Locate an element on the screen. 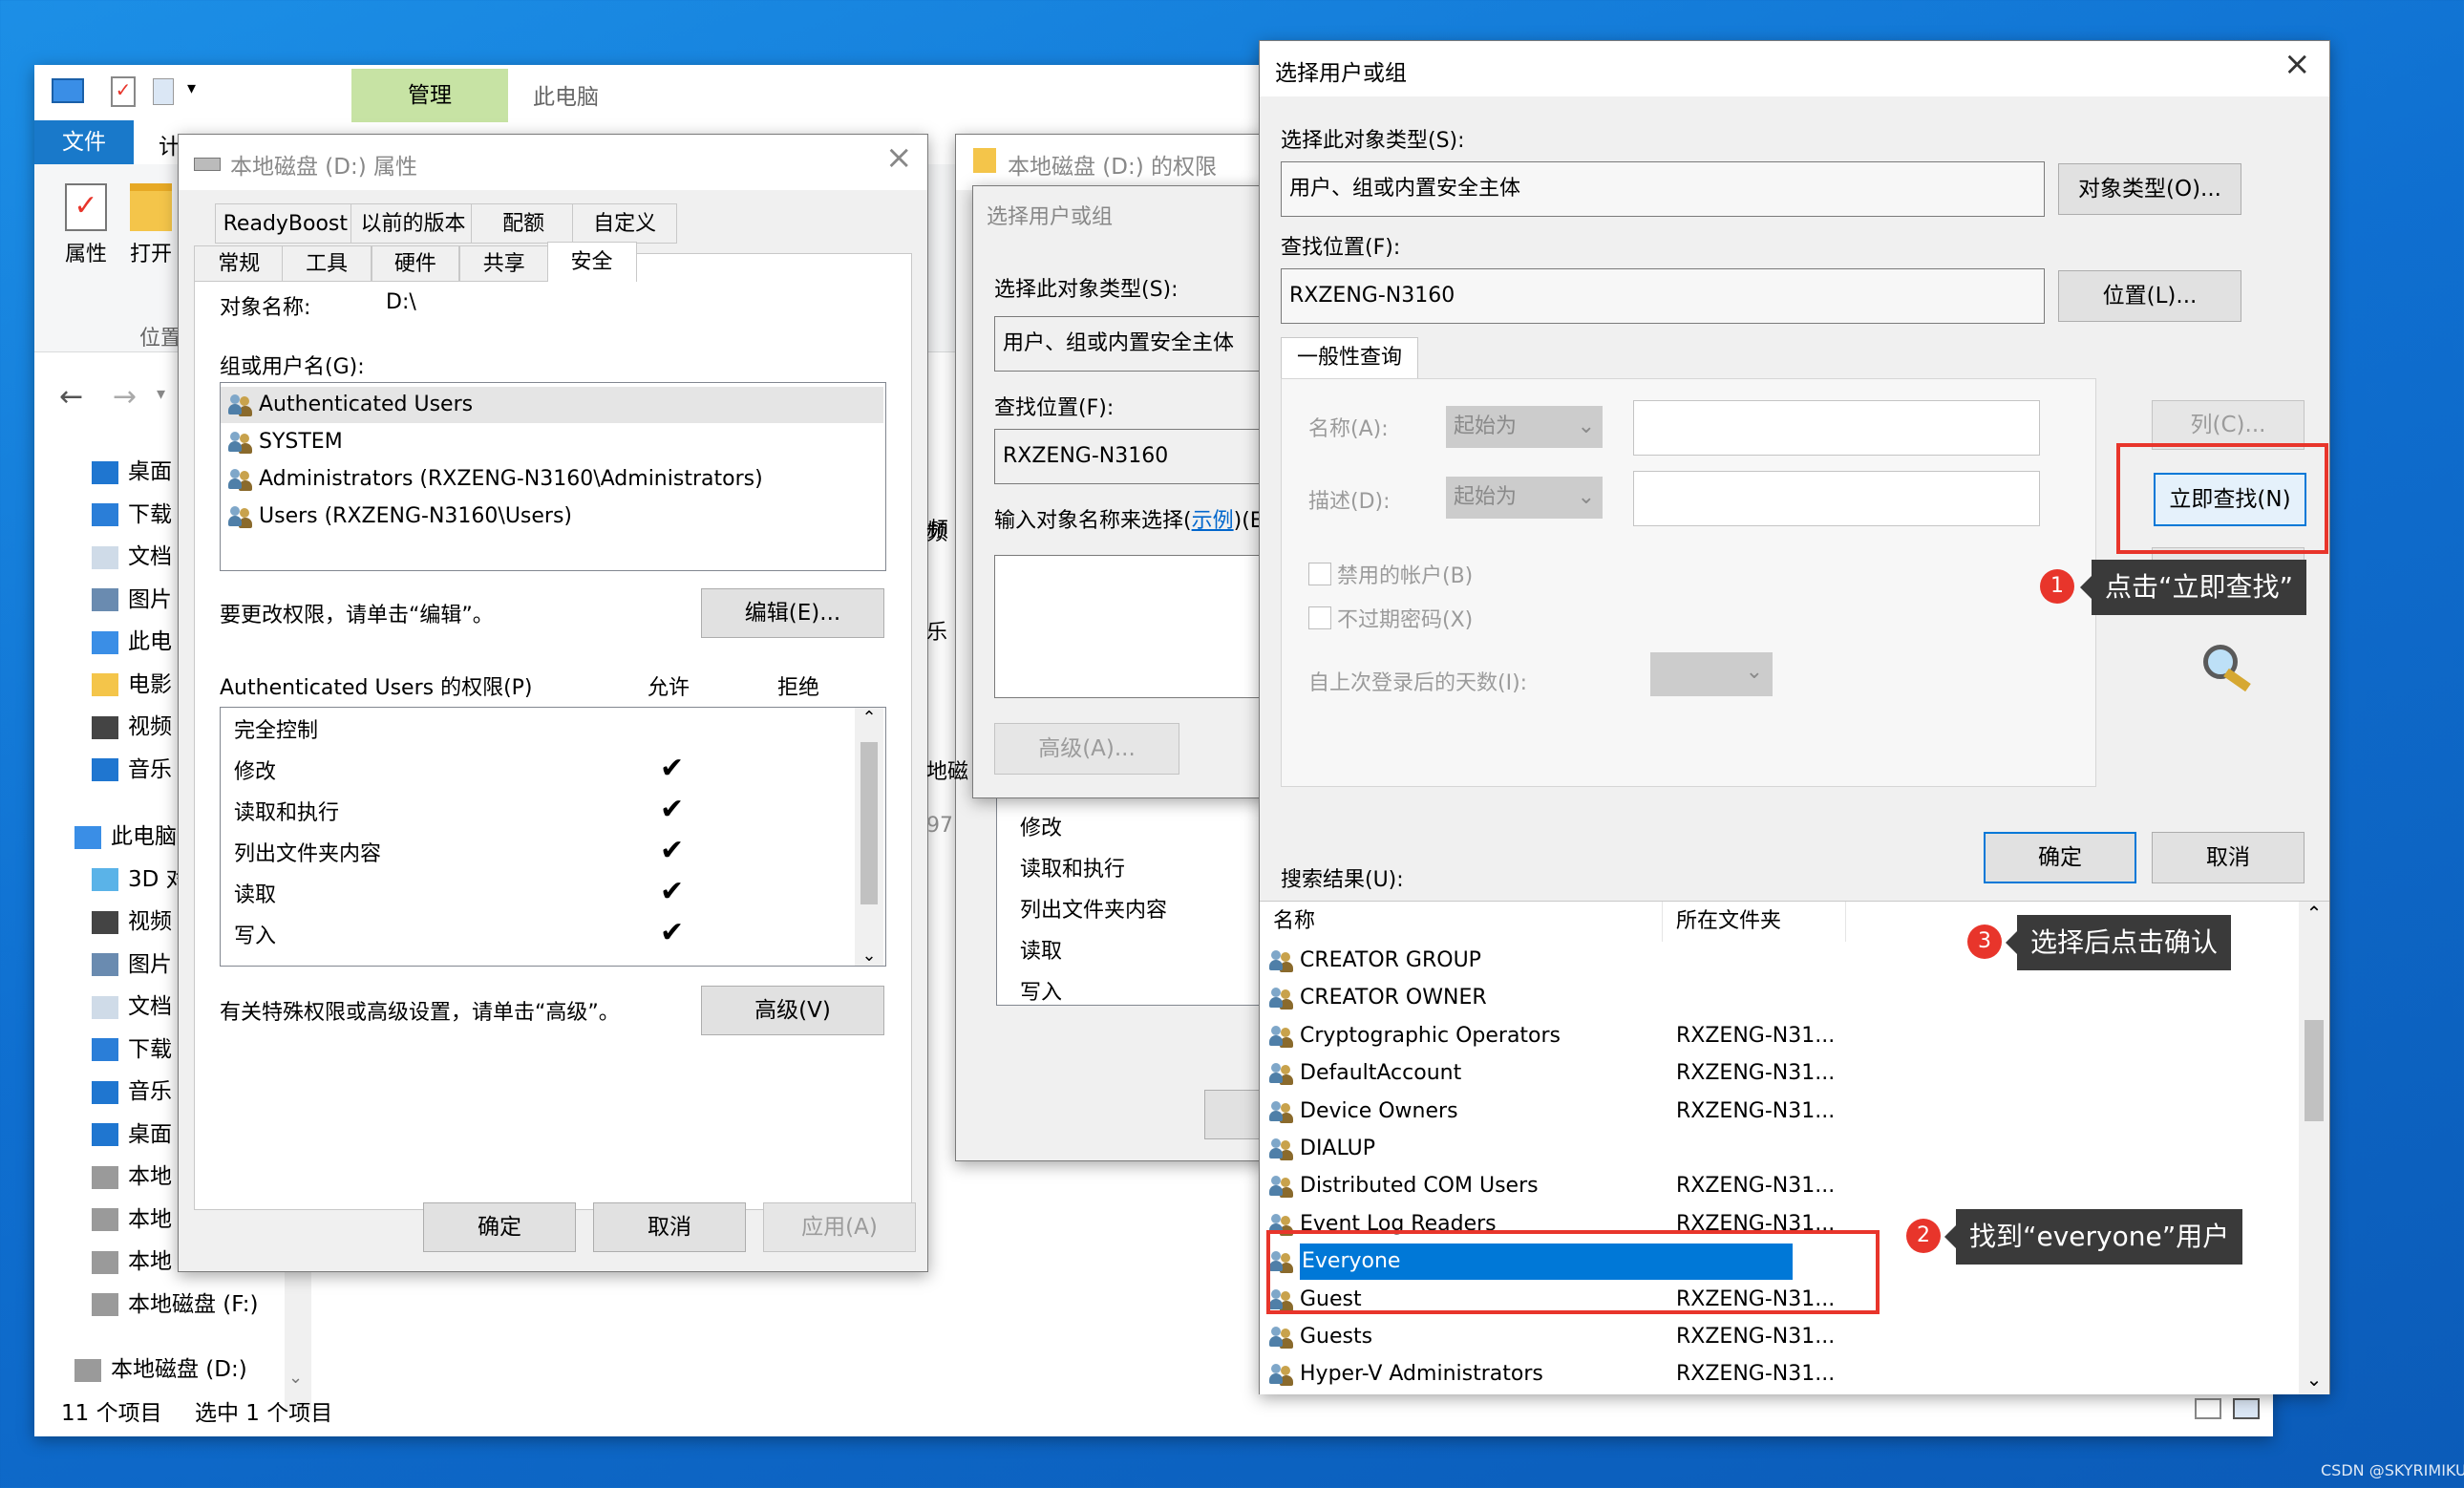 Image resolution: width=2464 pixels, height=1488 pixels. sidebar-item: 电影 is located at coordinates (132, 685).